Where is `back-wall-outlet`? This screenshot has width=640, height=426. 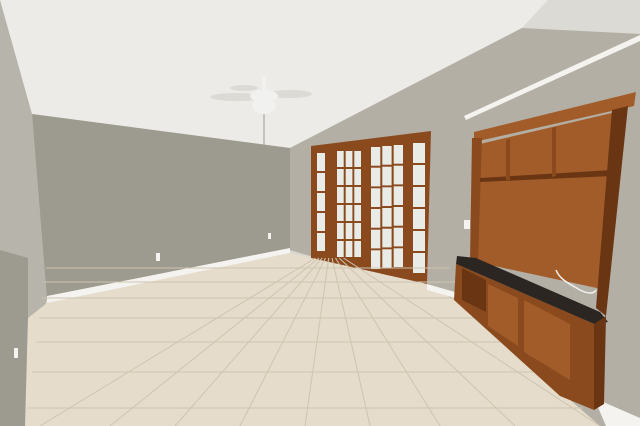 back-wall-outlet is located at coordinates (158, 257).